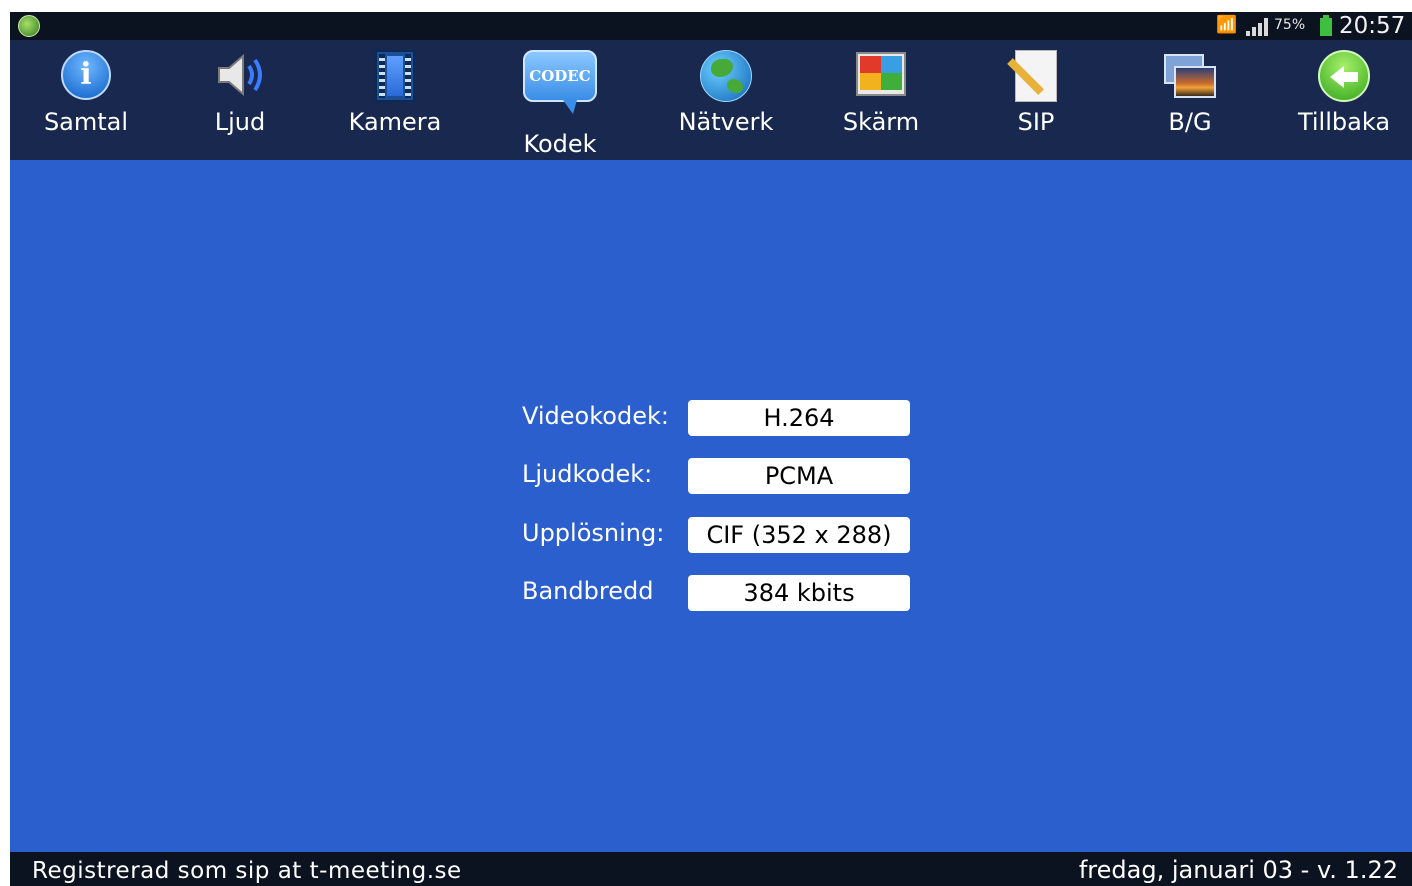 This screenshot has width=1412, height=886. I want to click on settings-toolbar: i Samtal Ljud Kamera CODEC Kodek Nätverk, so click(711, 100).